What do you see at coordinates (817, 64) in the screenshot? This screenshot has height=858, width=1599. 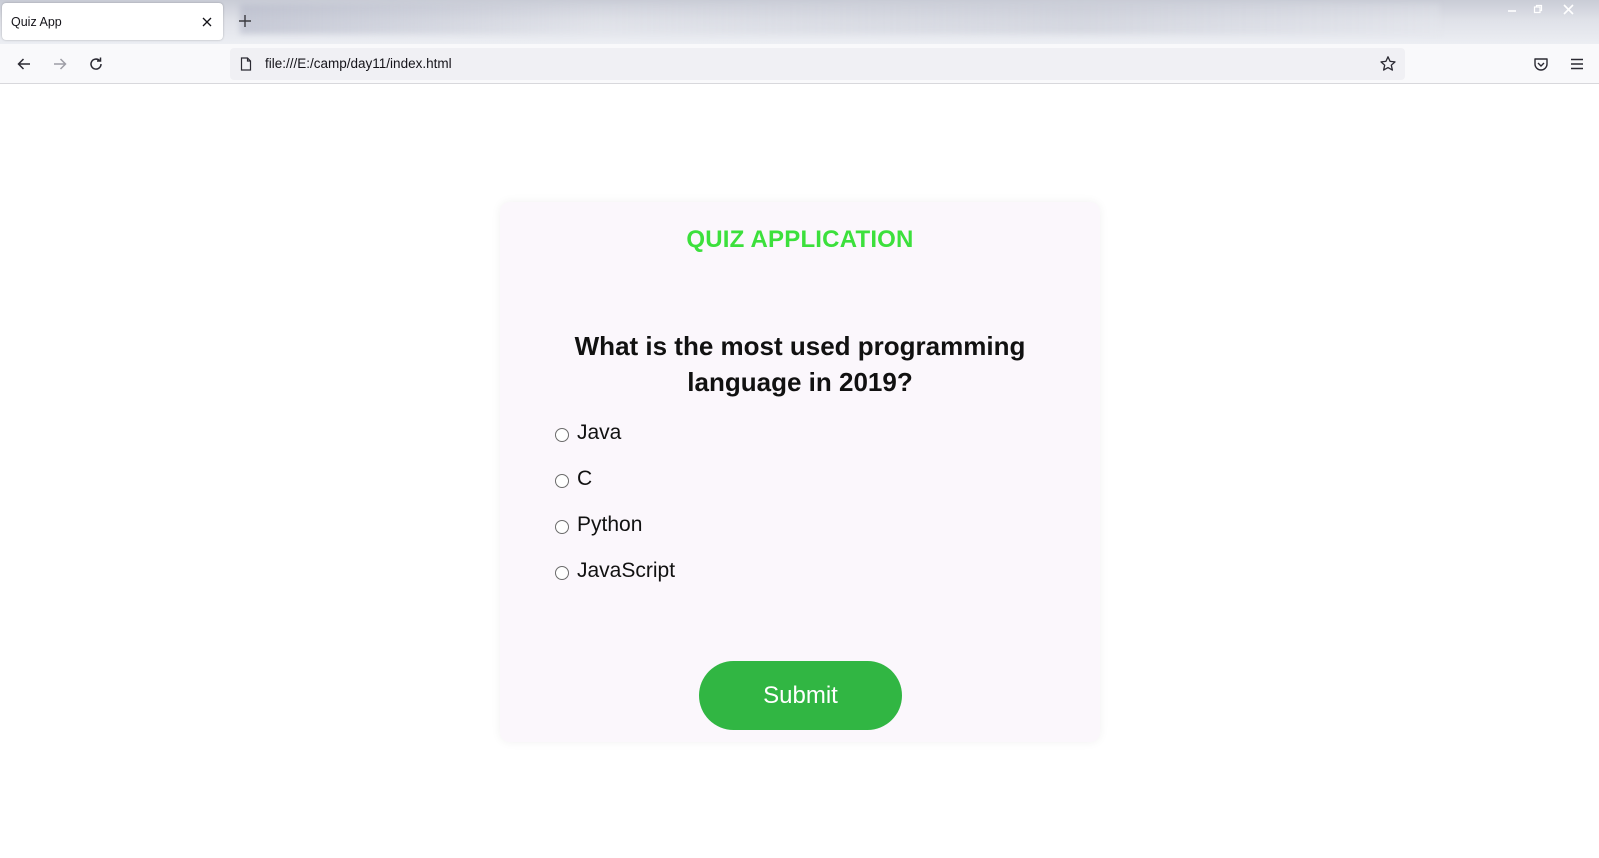 I see `url-bar: file:///E:/camp/day11/index.html` at bounding box center [817, 64].